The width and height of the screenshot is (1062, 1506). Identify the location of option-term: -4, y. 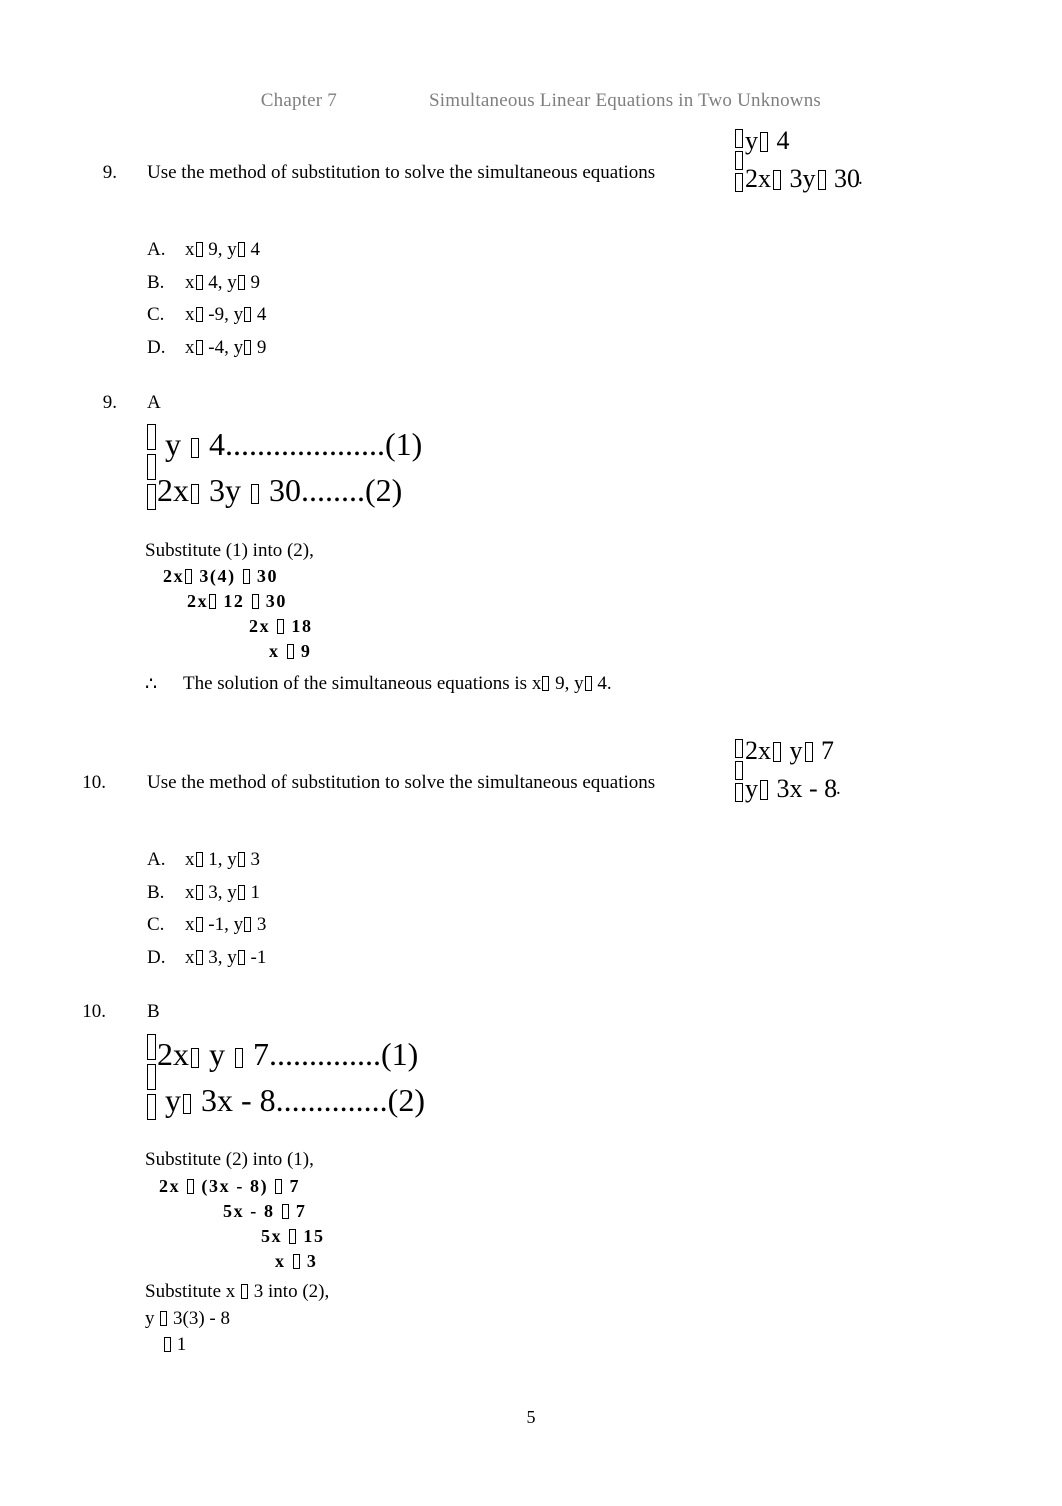
(226, 347).